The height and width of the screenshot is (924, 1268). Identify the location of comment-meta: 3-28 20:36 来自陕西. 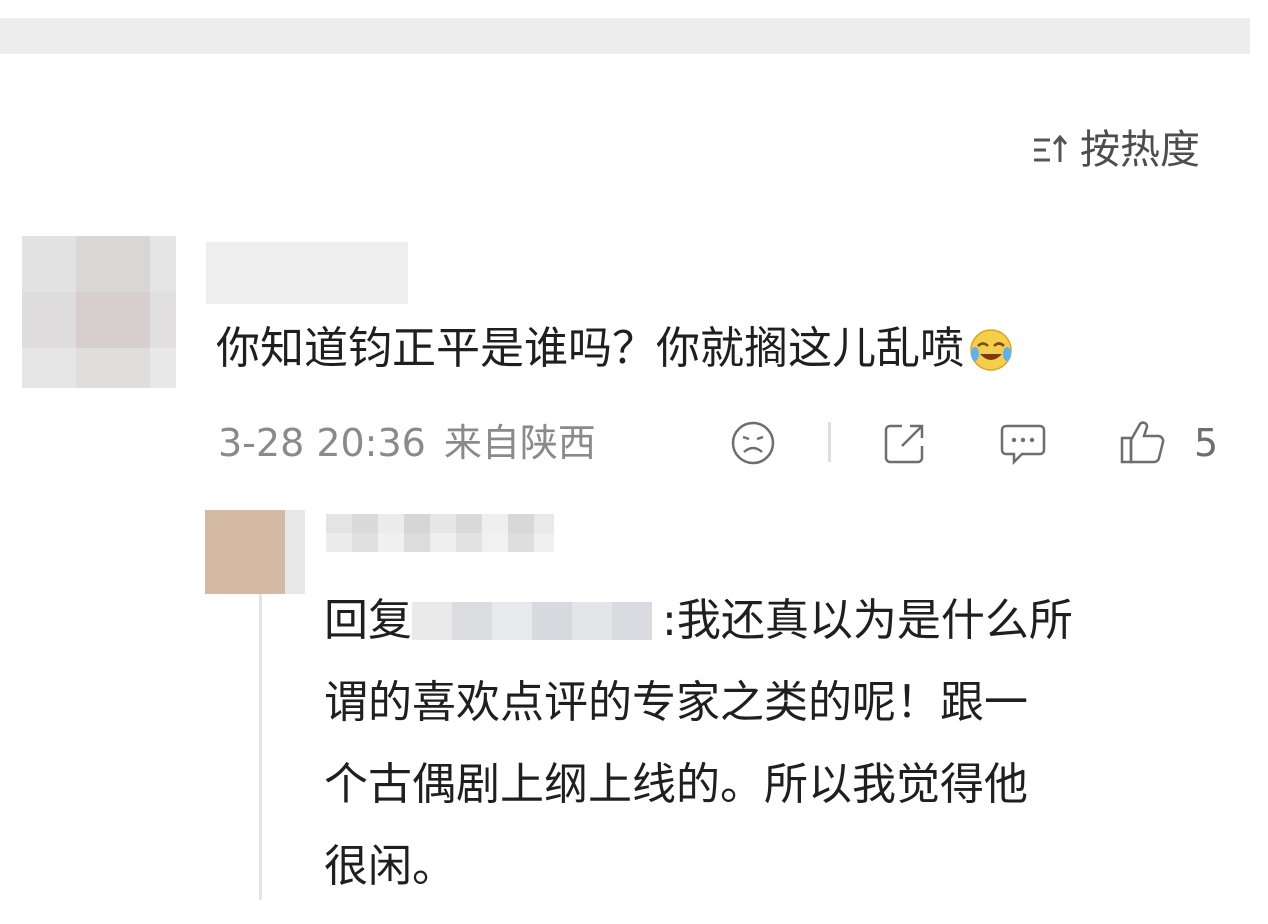
(407, 443).